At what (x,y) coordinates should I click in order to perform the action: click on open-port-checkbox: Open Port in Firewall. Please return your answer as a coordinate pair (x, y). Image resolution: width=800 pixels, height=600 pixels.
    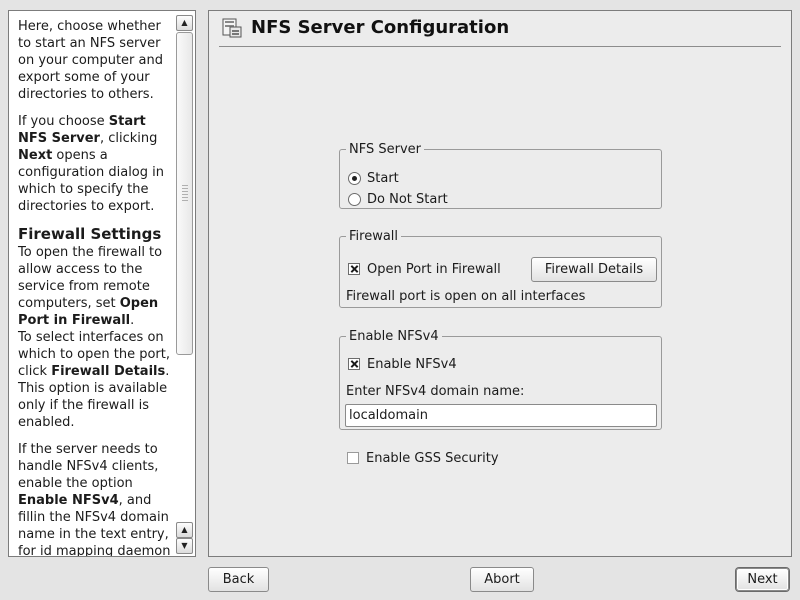
    Looking at the image, I should click on (424, 269).